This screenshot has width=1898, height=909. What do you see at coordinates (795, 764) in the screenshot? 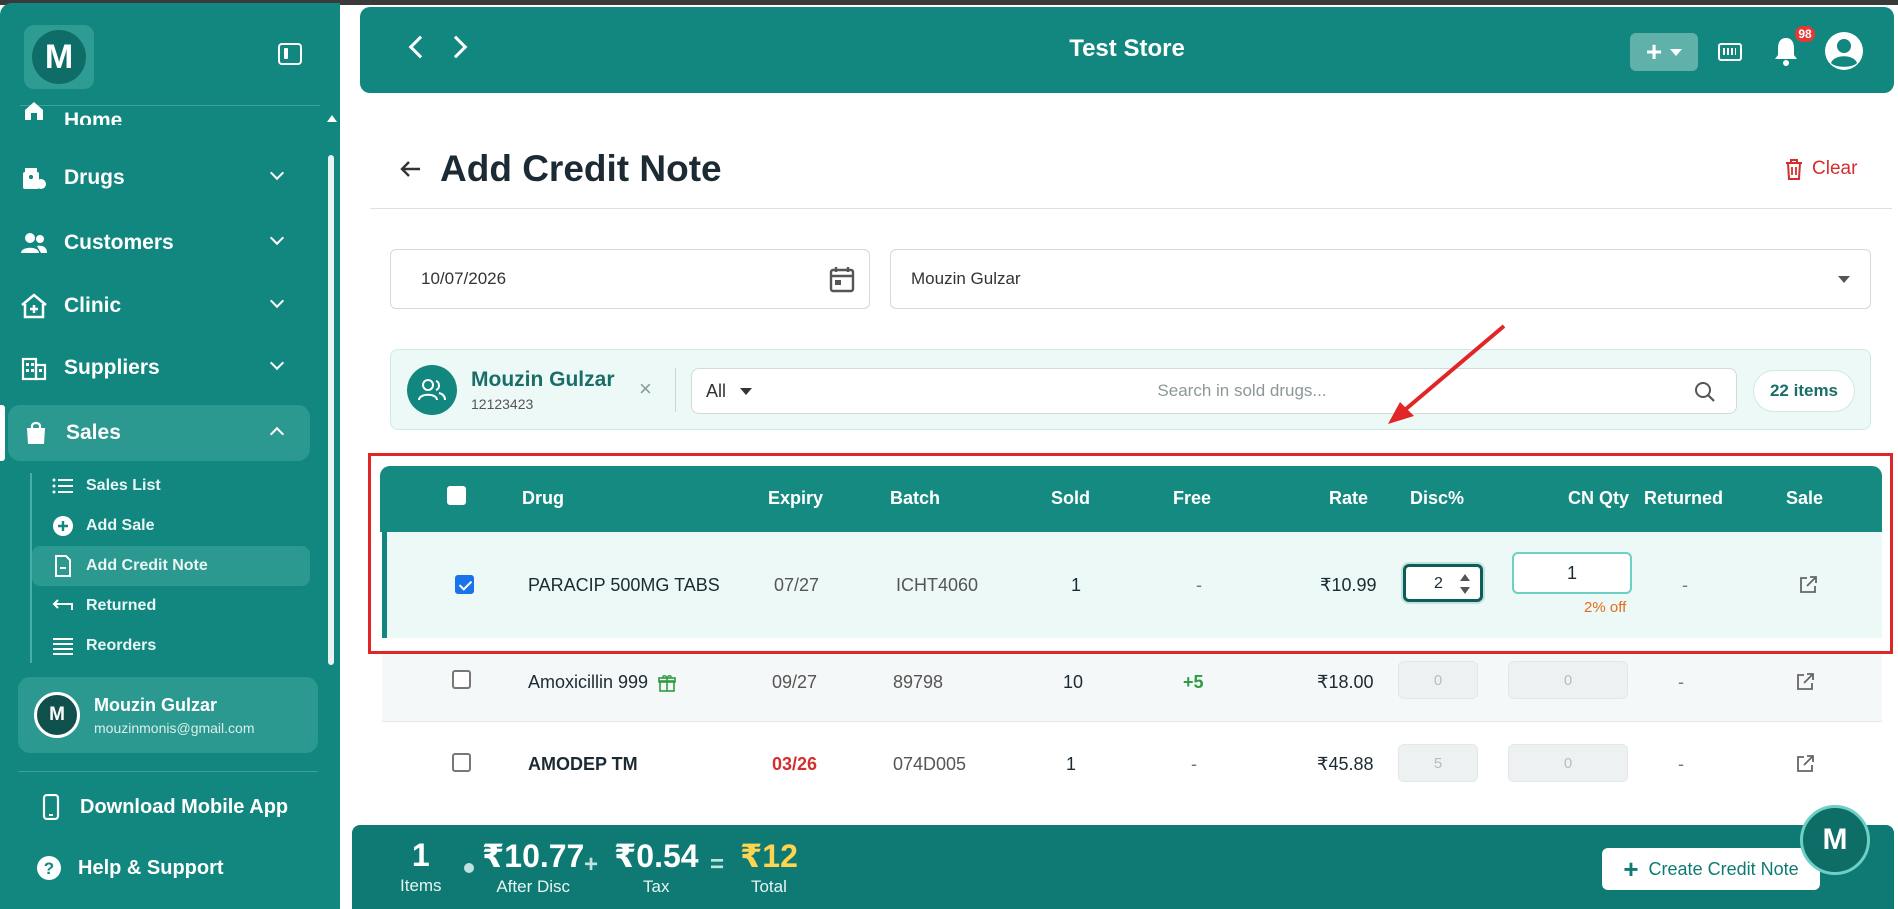
I see `expiry: 03/26` at bounding box center [795, 764].